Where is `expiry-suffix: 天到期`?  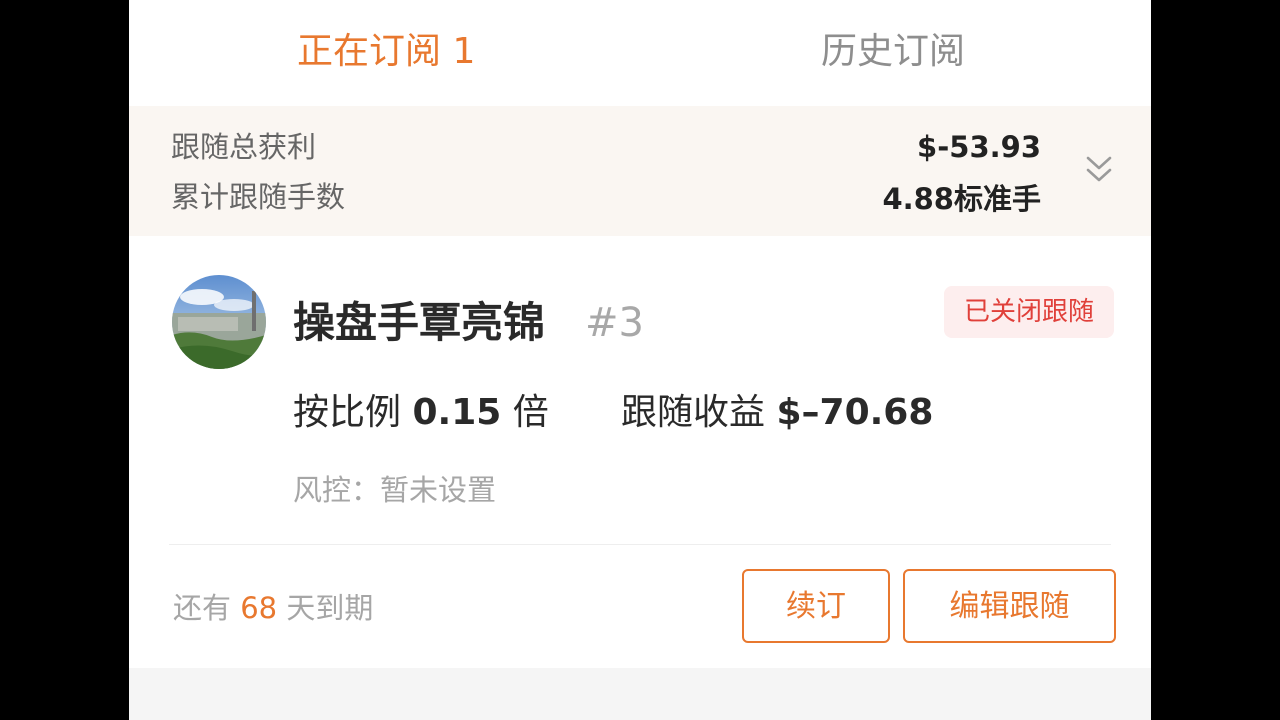 expiry-suffix: 天到期 is located at coordinates (330, 608).